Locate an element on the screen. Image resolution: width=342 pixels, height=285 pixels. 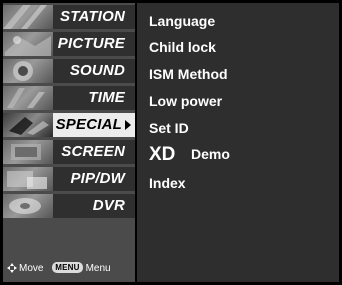
key-hints: Move MENU Menu is located at coordinates (62, 268).